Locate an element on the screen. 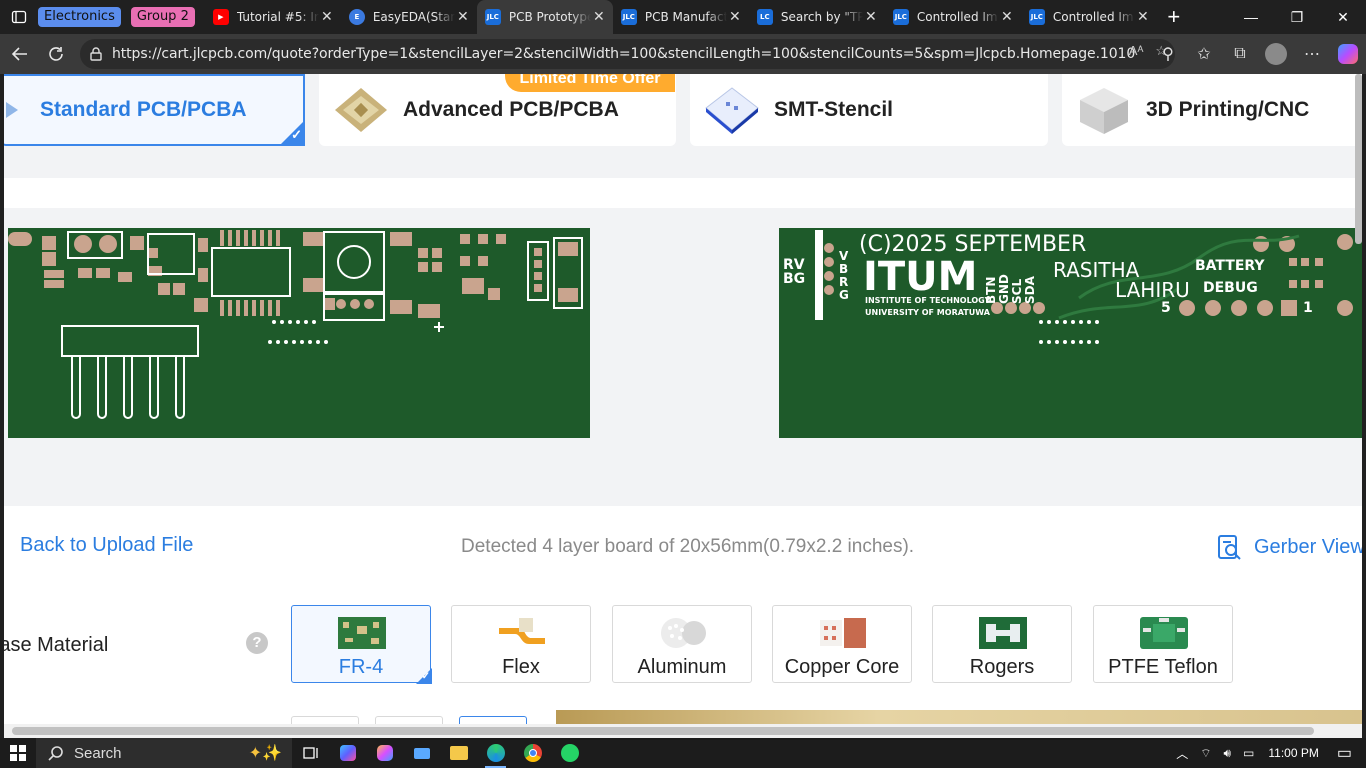 The width and height of the screenshot is (1366, 768). close-window-icon: ✕ is located at coordinates (1343, 17).